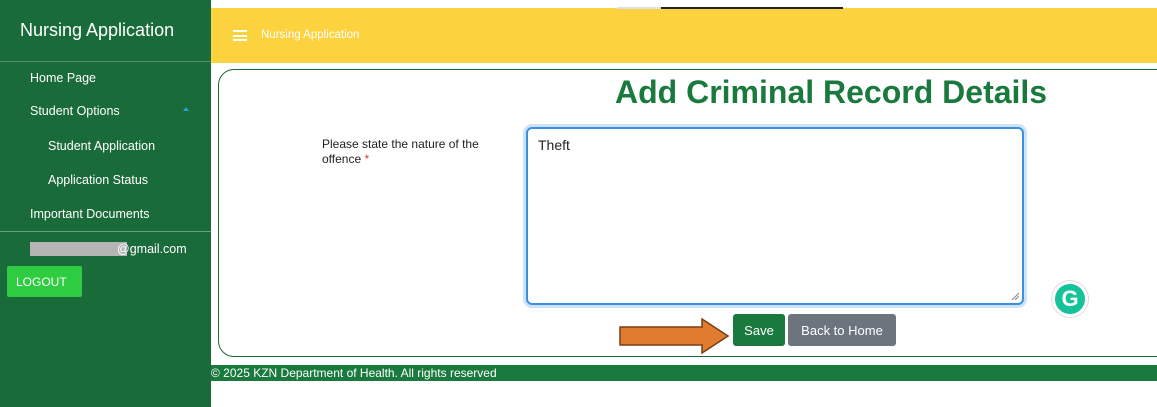 This screenshot has height=407, width=1157. Describe the element at coordinates (1015, 296) in the screenshot. I see `resize-handle-icon` at that location.